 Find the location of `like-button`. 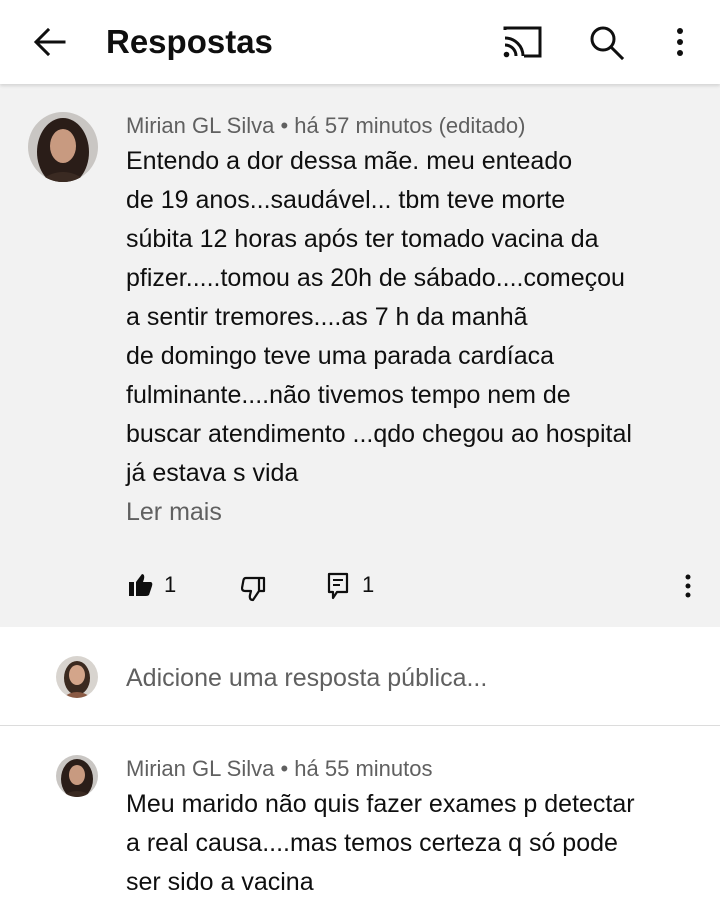

like-button is located at coordinates (141, 585).